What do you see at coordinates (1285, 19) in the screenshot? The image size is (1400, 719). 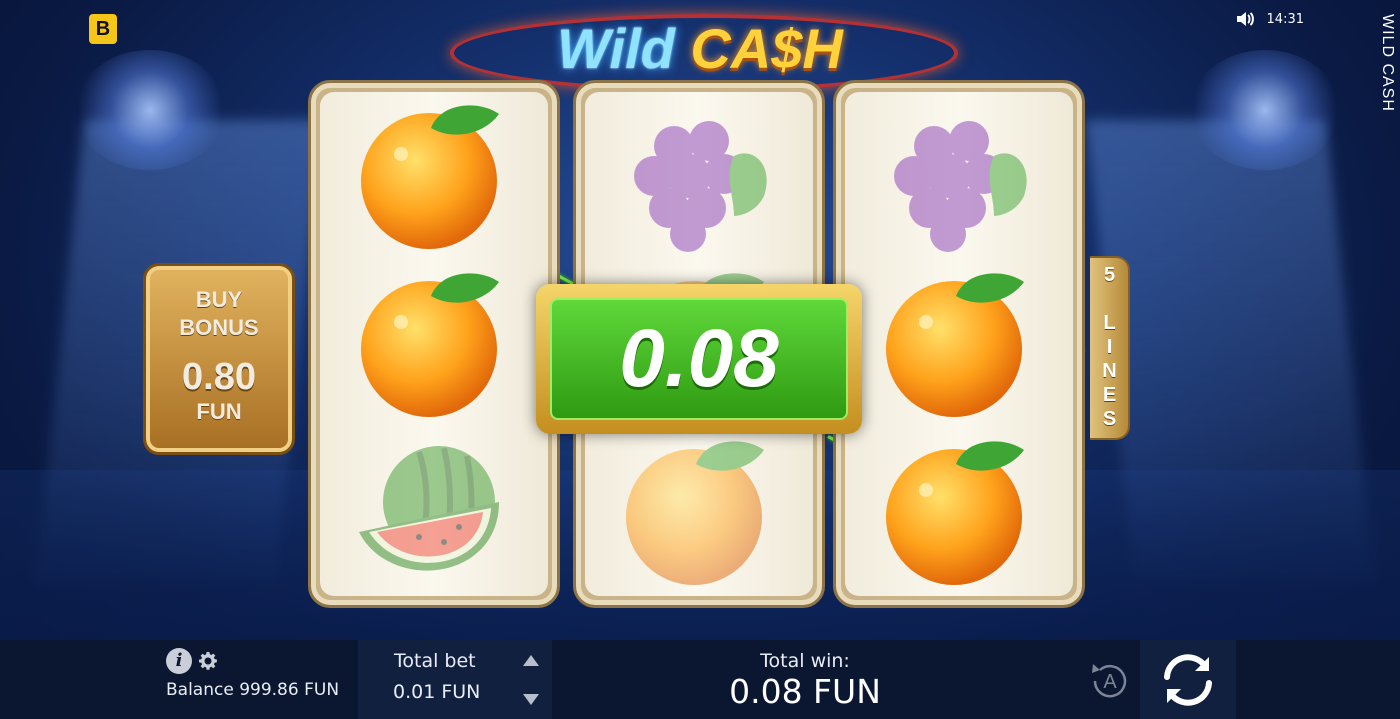 I see `clock: 14:31` at bounding box center [1285, 19].